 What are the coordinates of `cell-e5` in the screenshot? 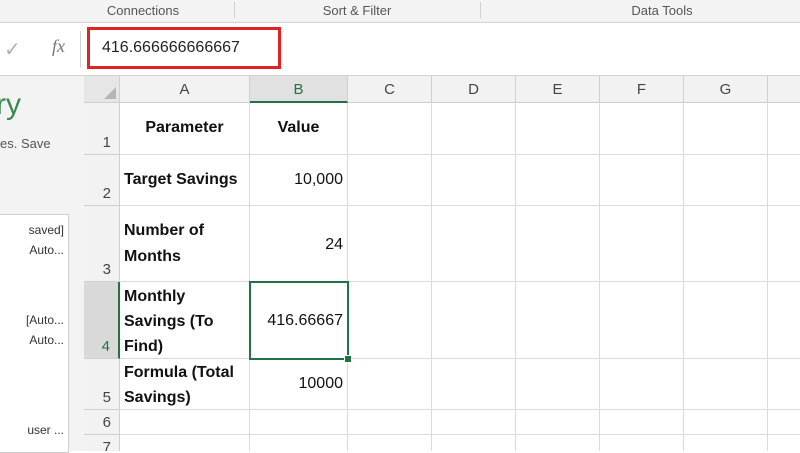 It's located at (558, 384).